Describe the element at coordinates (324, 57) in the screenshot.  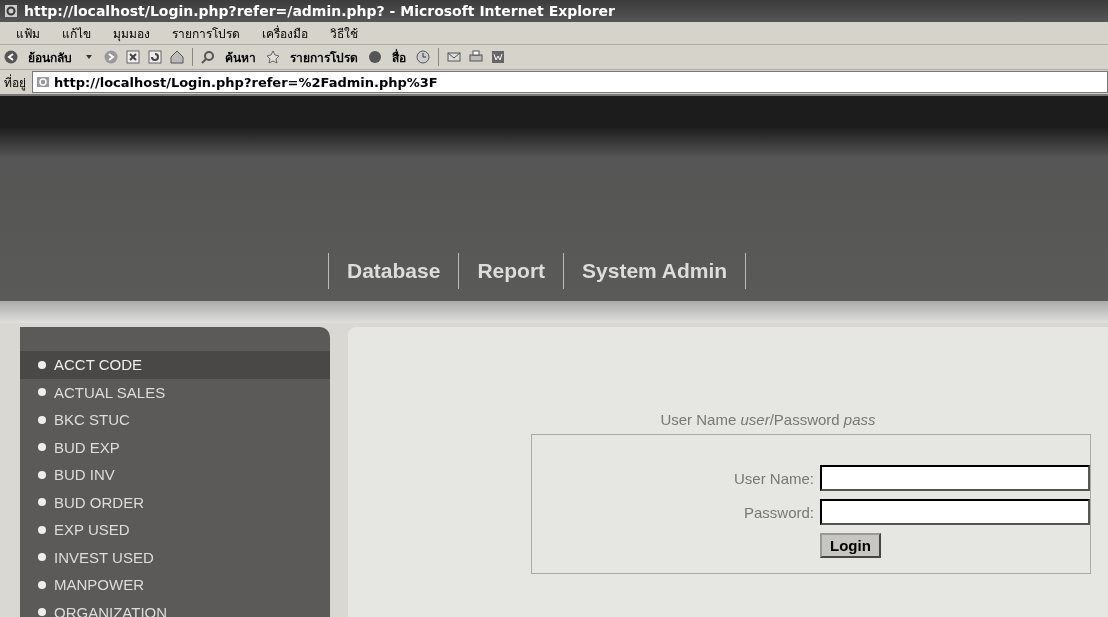
I see `favorites-button: รายการโปรด` at that location.